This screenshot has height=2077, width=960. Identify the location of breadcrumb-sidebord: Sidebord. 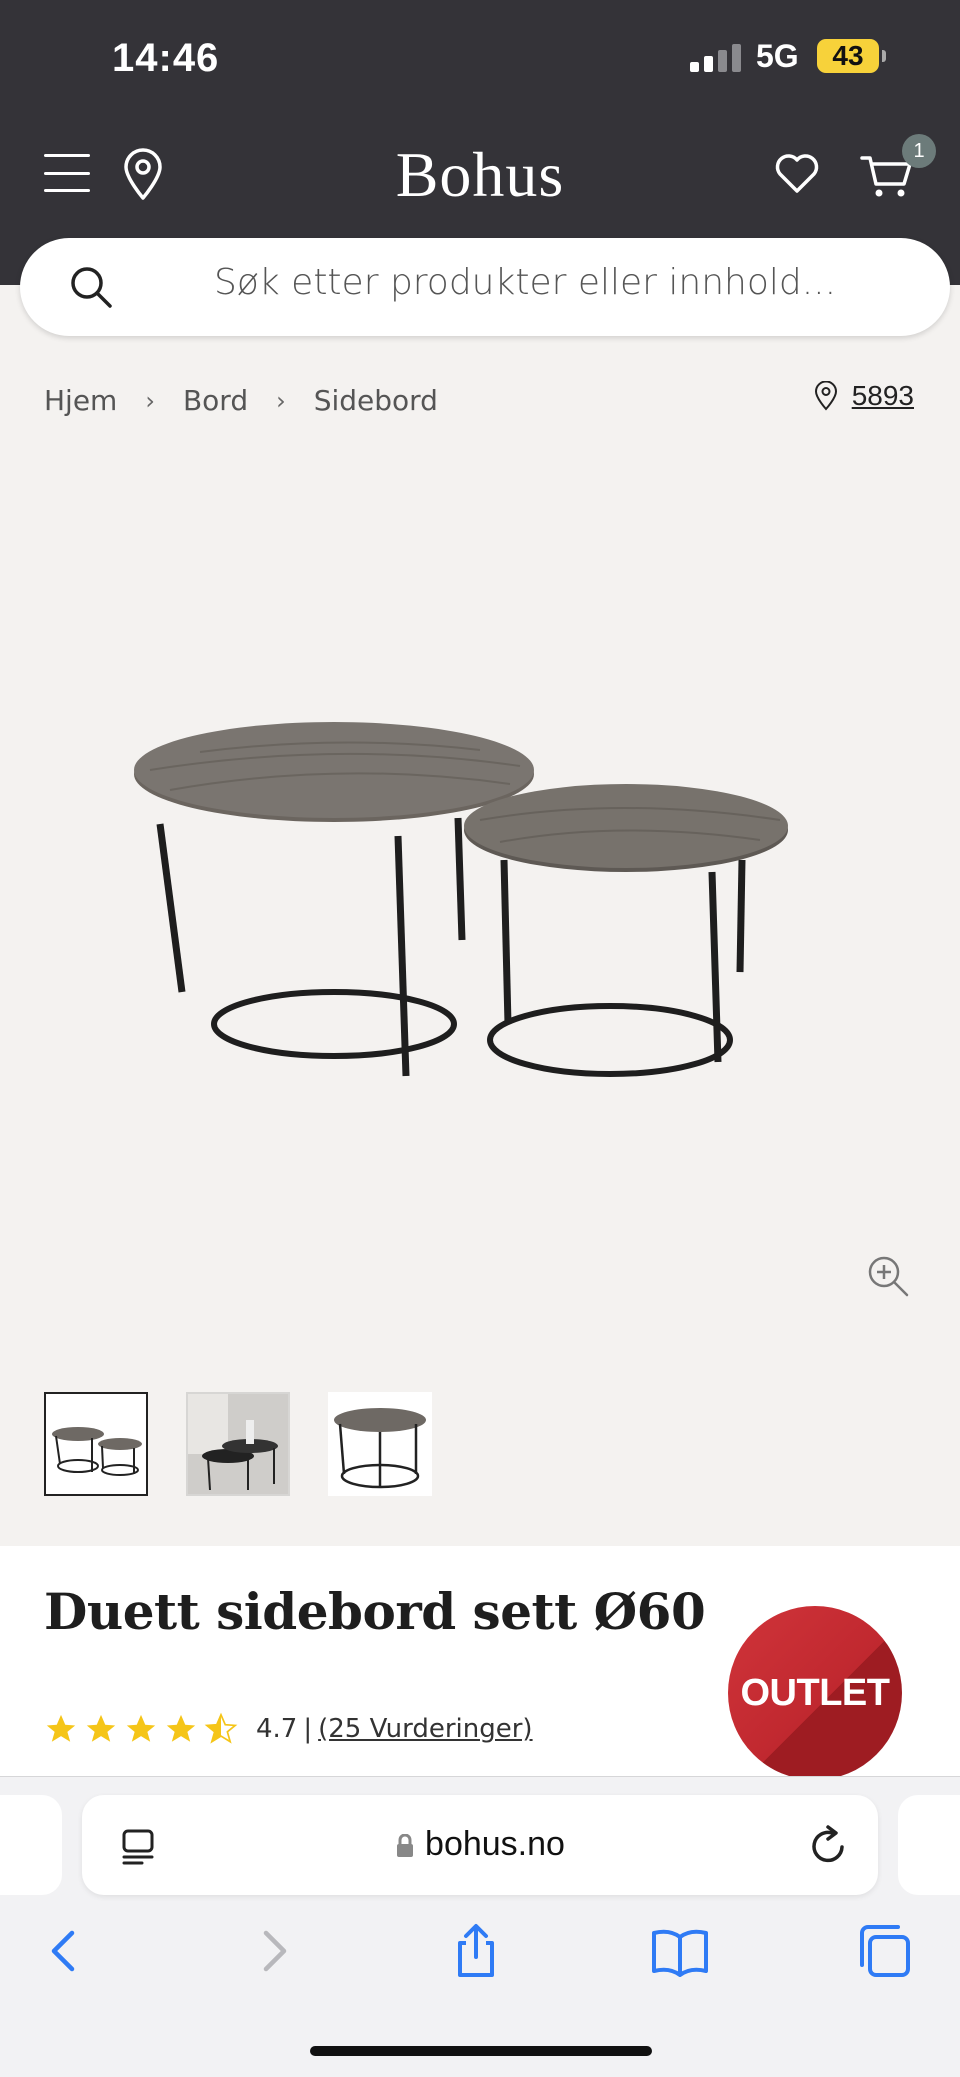
(376, 400).